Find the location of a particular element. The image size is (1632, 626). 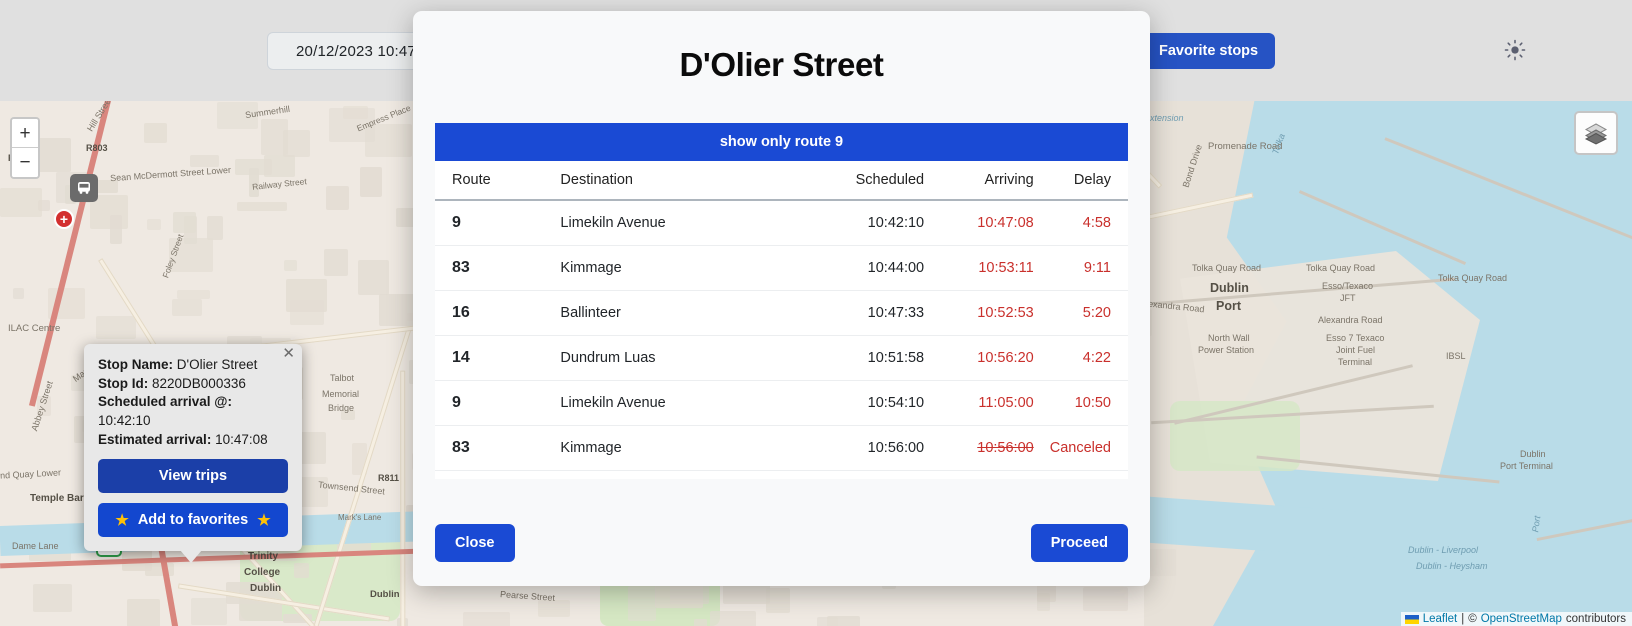

table-row: 83 Kimmage 10:56:00 10:56:00 Canceled is located at coordinates (781, 448).